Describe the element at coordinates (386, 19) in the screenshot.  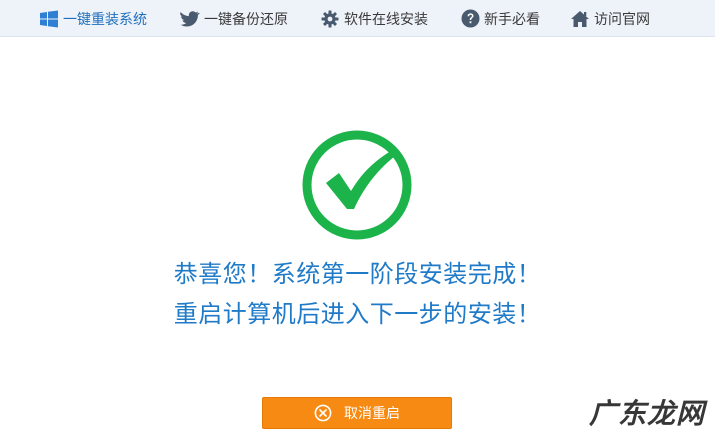
I see `nav-label: 软件在线安装` at that location.